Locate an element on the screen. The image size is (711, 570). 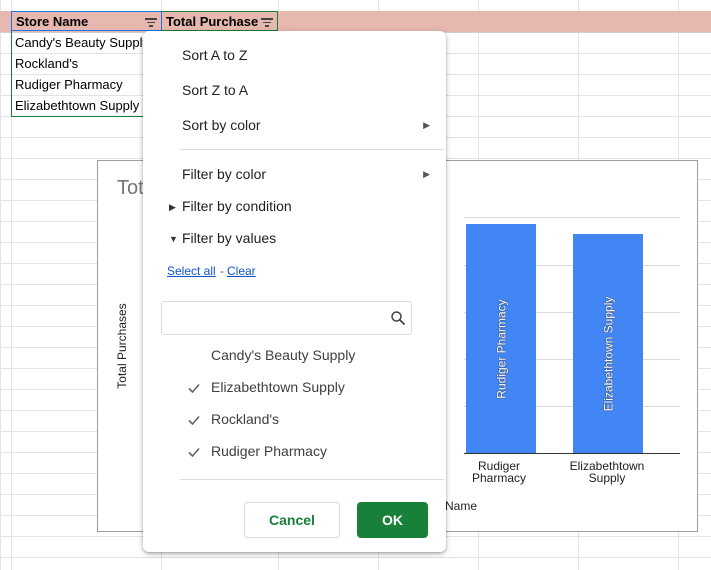
chart-x-tick-label: Elizabethtown Supply is located at coordinates (607, 472).